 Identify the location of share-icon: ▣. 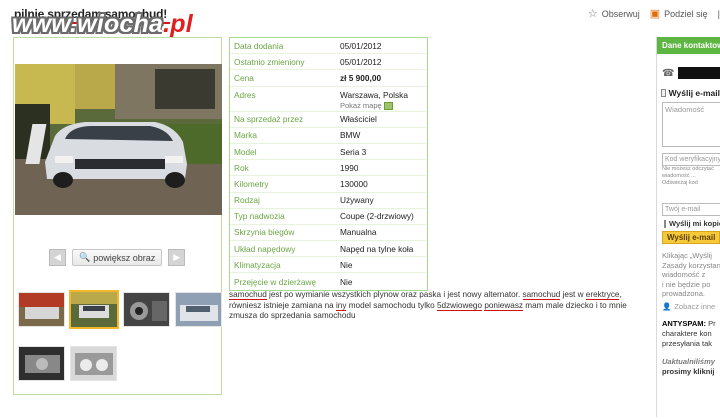
(655, 14).